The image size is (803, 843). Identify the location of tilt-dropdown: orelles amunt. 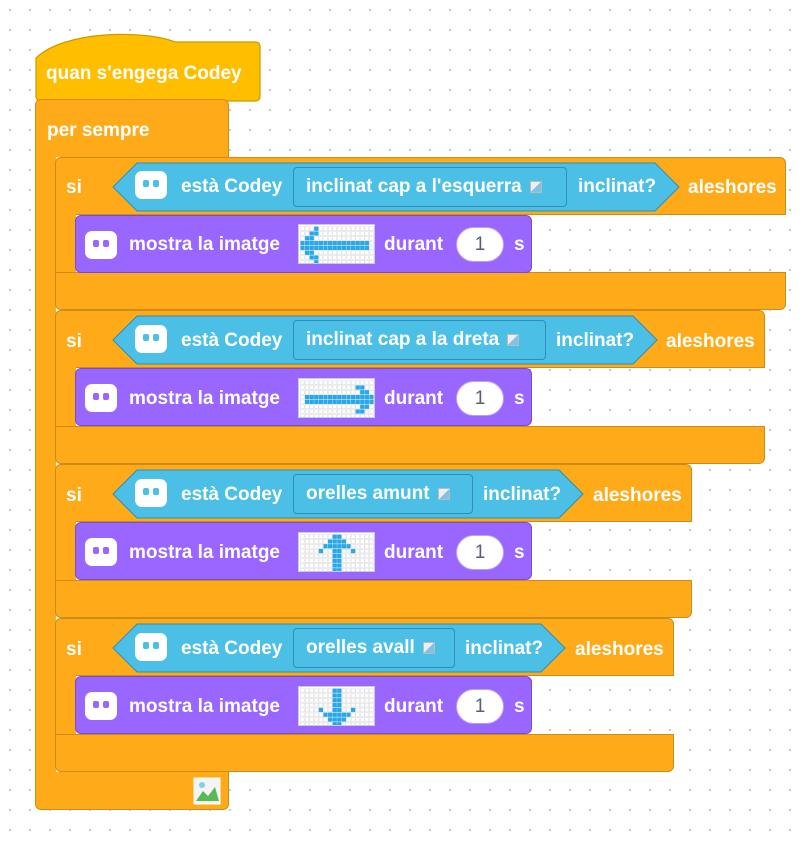
(383, 494).